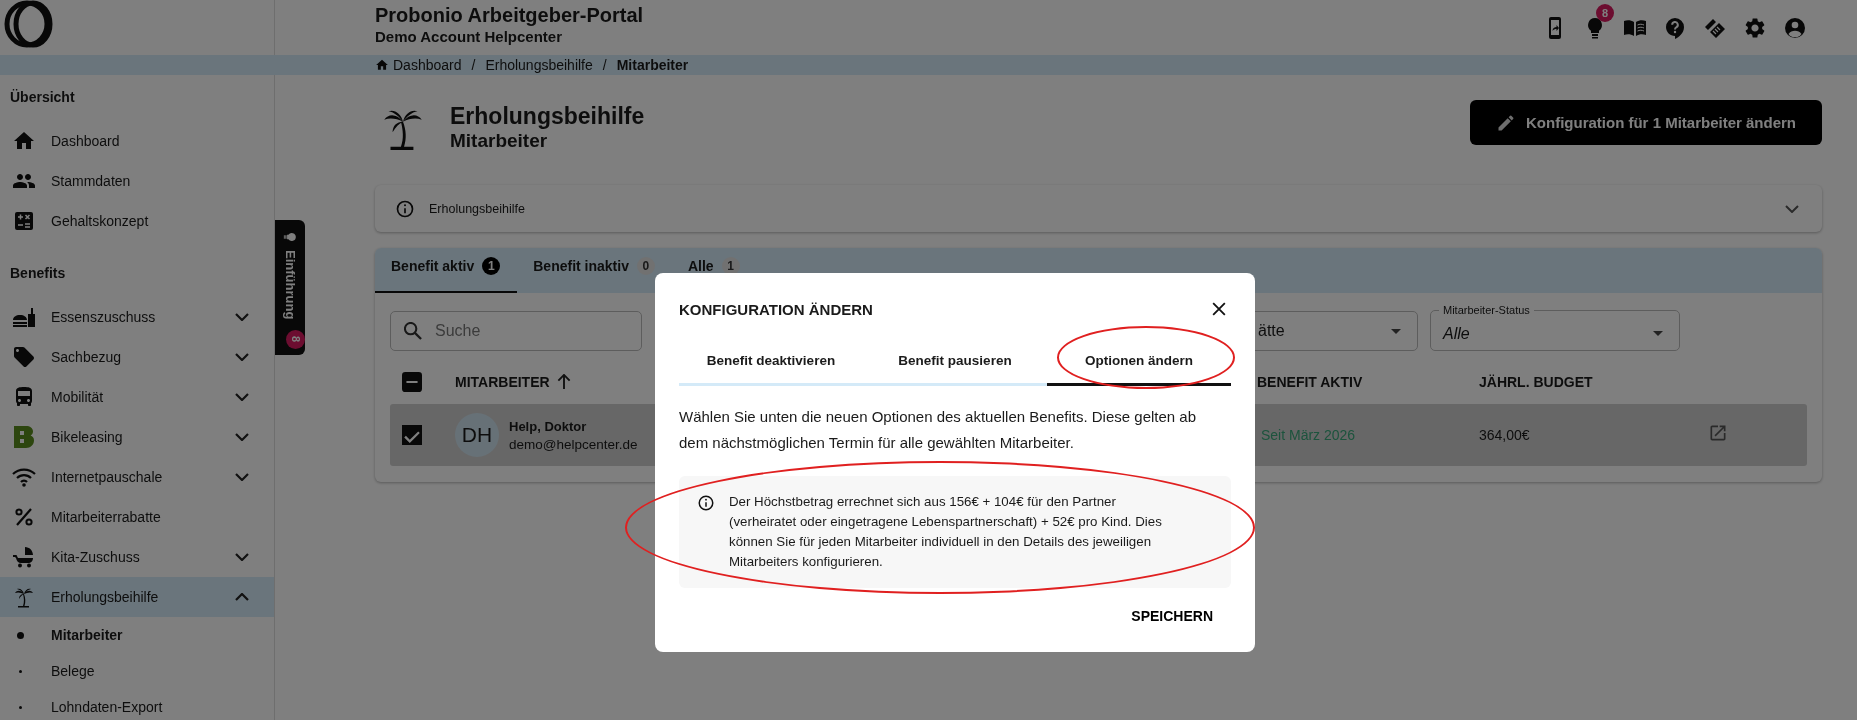 The width and height of the screenshot is (1857, 720). I want to click on intro-label: Einführung, so click(290, 285).